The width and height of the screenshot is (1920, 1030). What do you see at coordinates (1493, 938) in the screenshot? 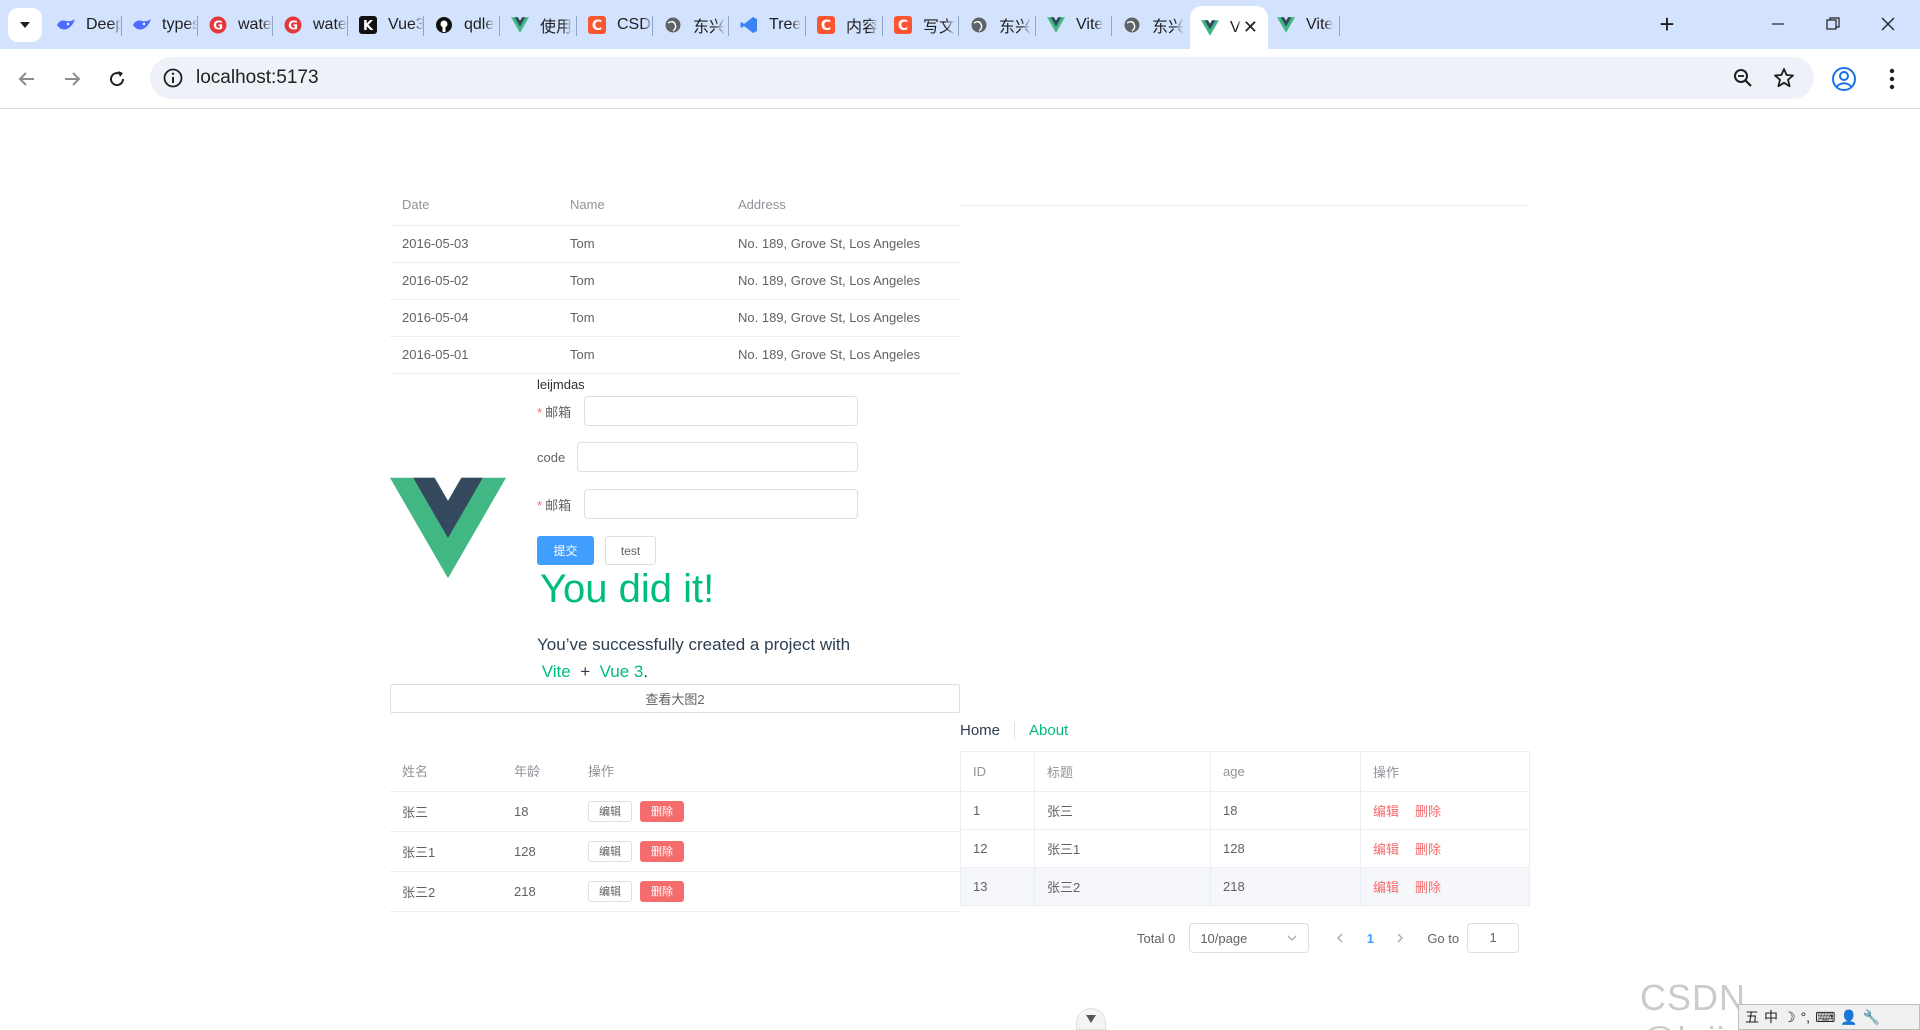
I see `goto-page-input: 1` at bounding box center [1493, 938].